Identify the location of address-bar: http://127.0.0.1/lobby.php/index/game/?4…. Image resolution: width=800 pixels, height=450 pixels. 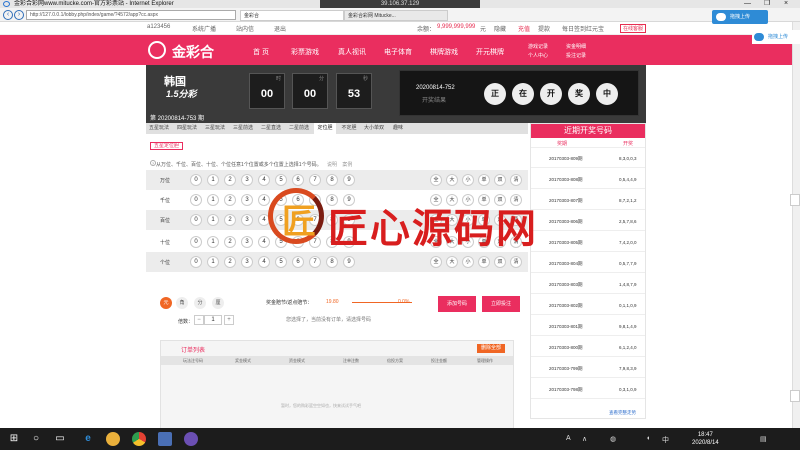
(131, 15).